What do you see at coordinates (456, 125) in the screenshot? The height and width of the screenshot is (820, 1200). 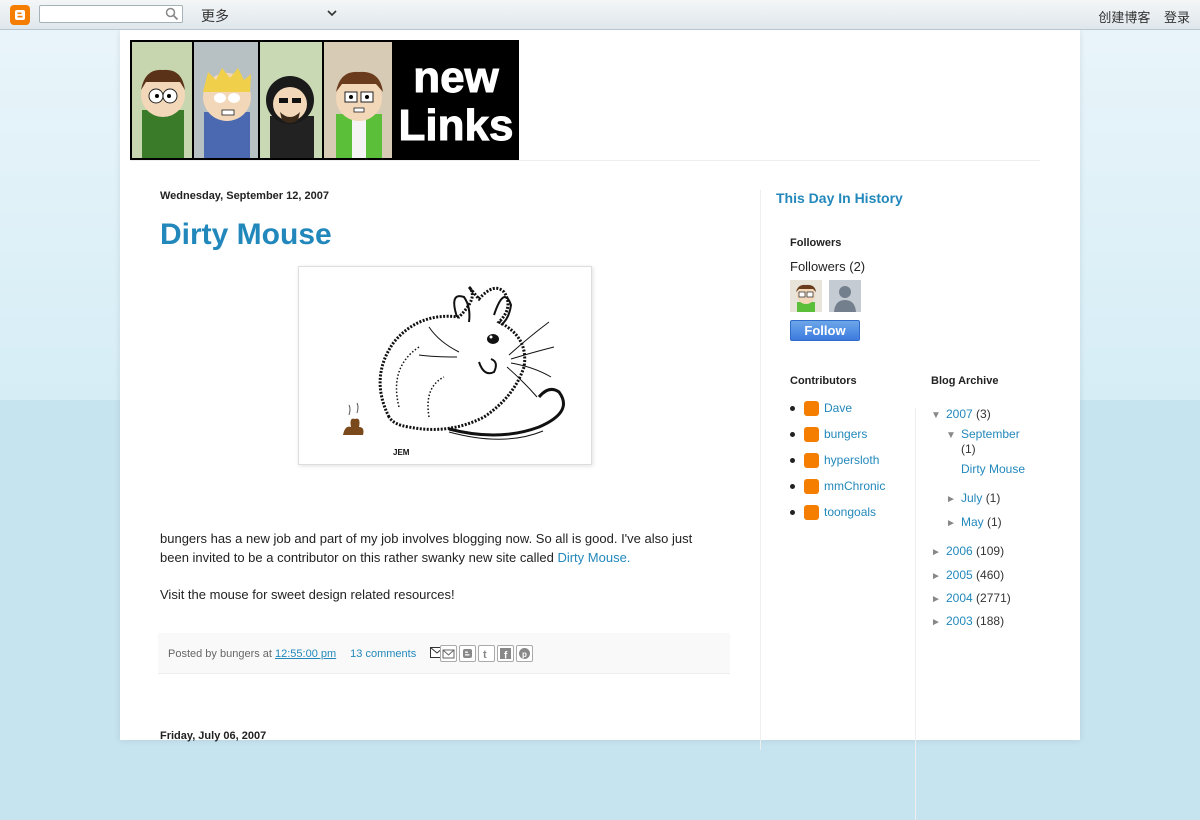 I see `banner-title-line2: Links` at bounding box center [456, 125].